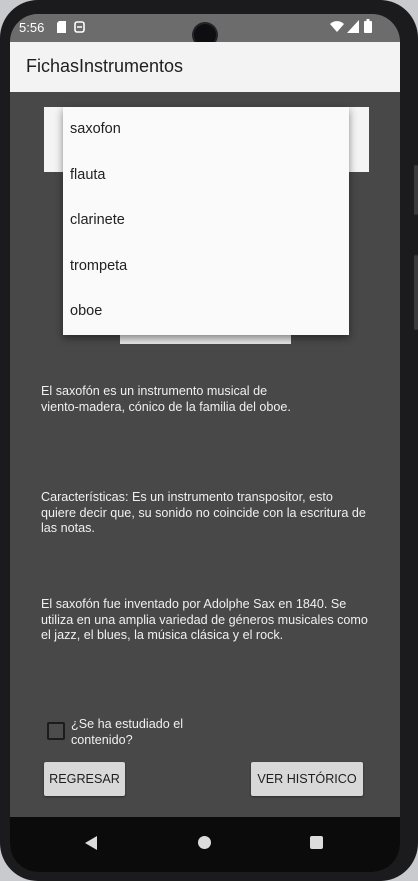 The width and height of the screenshot is (418, 881). I want to click on app-bar: FichasInstrumentos, so click(205, 67).